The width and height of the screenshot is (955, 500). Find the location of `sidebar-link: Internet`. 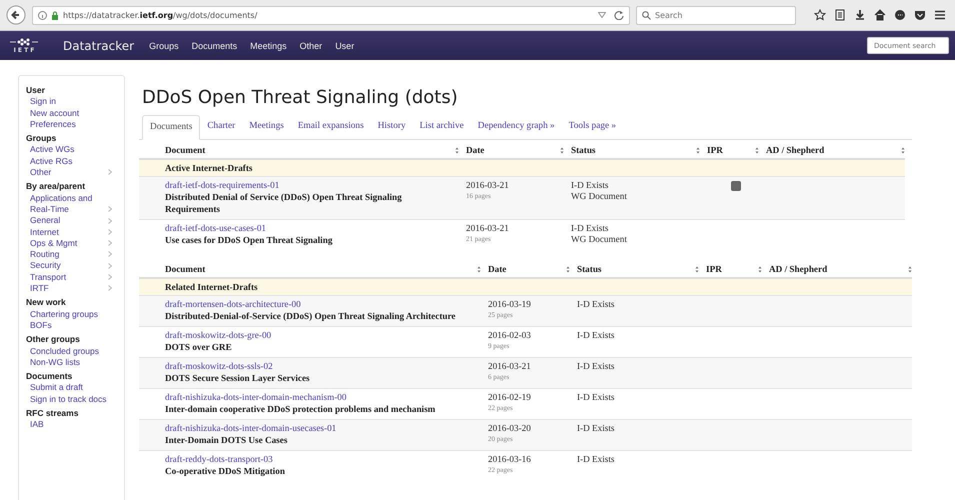

sidebar-link: Internet is located at coordinates (69, 232).